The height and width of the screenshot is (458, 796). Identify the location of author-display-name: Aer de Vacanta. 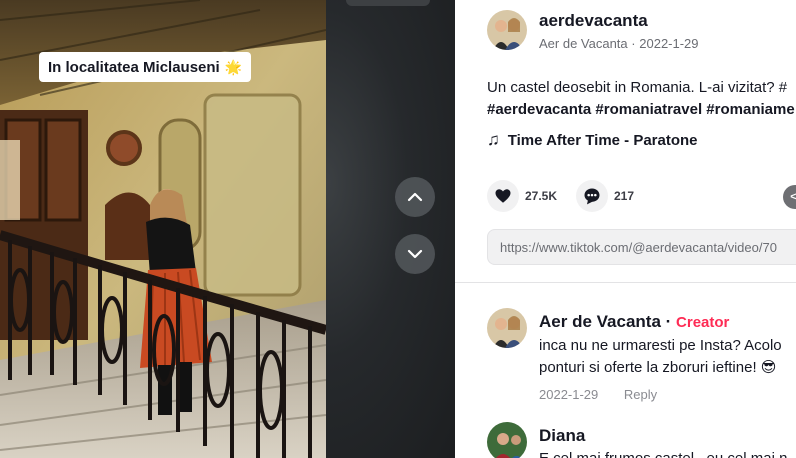
(583, 43).